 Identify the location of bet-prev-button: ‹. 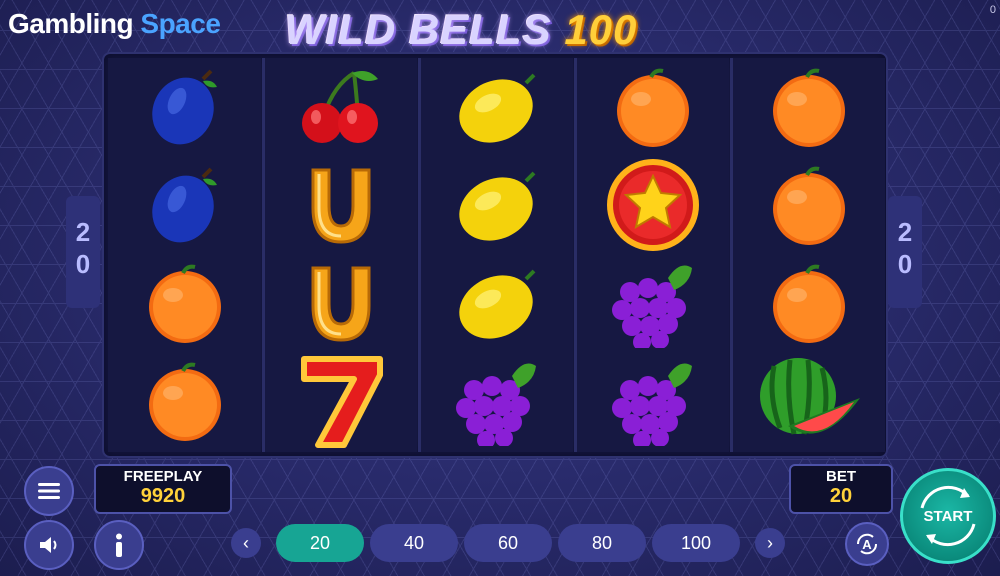
(246, 543).